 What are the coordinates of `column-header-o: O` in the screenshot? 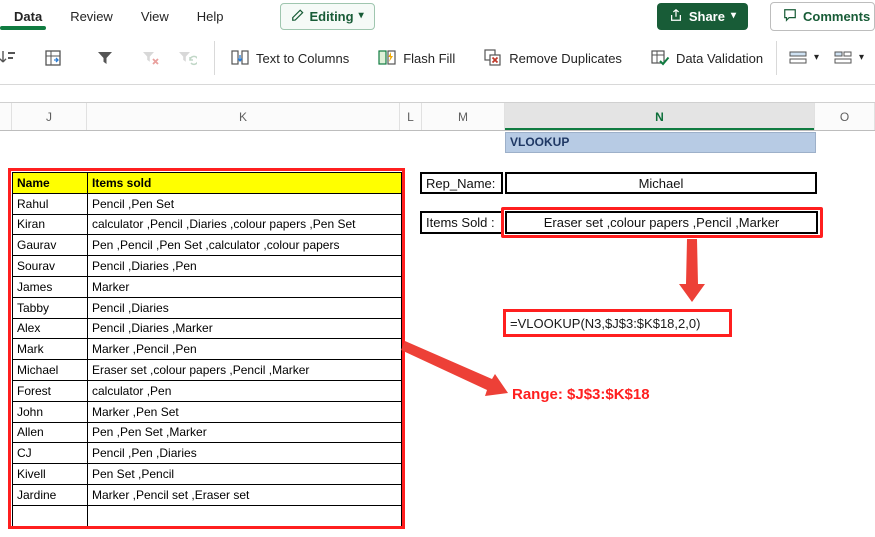 It's located at (845, 116).